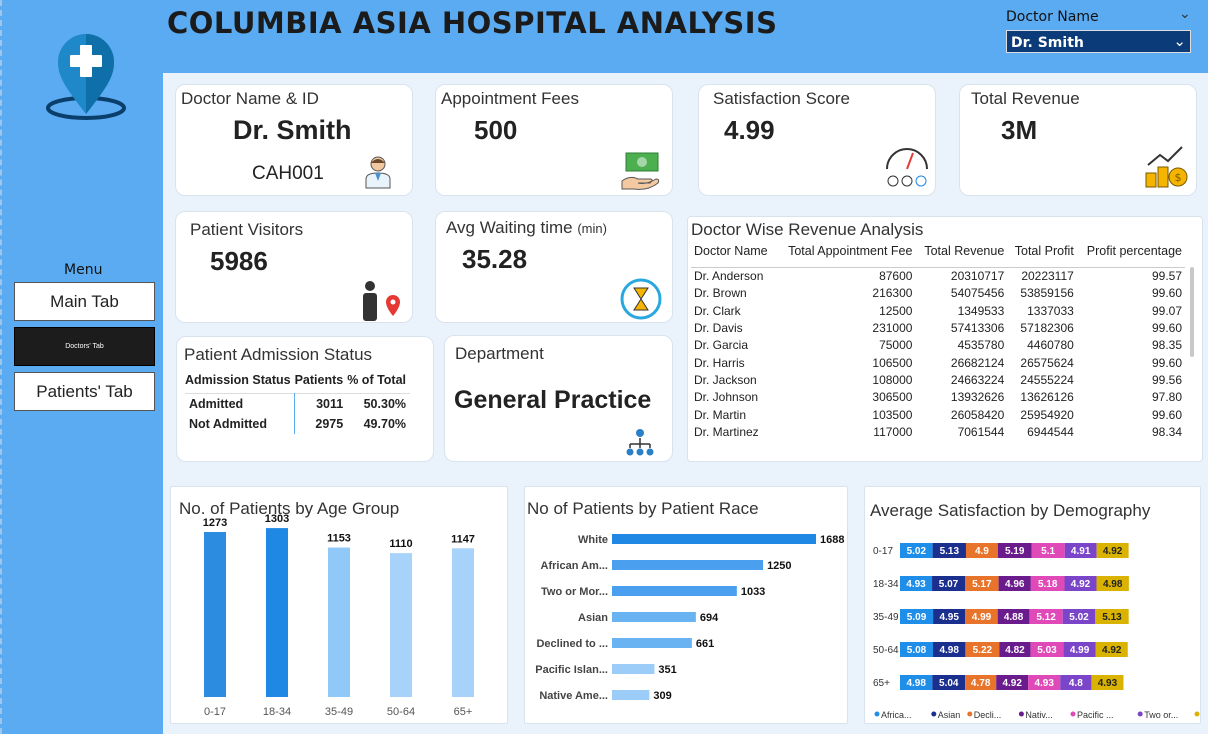 The image size is (1208, 734). What do you see at coordinates (917, 617) in the screenshot?
I see `data-label: 5.09` at bounding box center [917, 617].